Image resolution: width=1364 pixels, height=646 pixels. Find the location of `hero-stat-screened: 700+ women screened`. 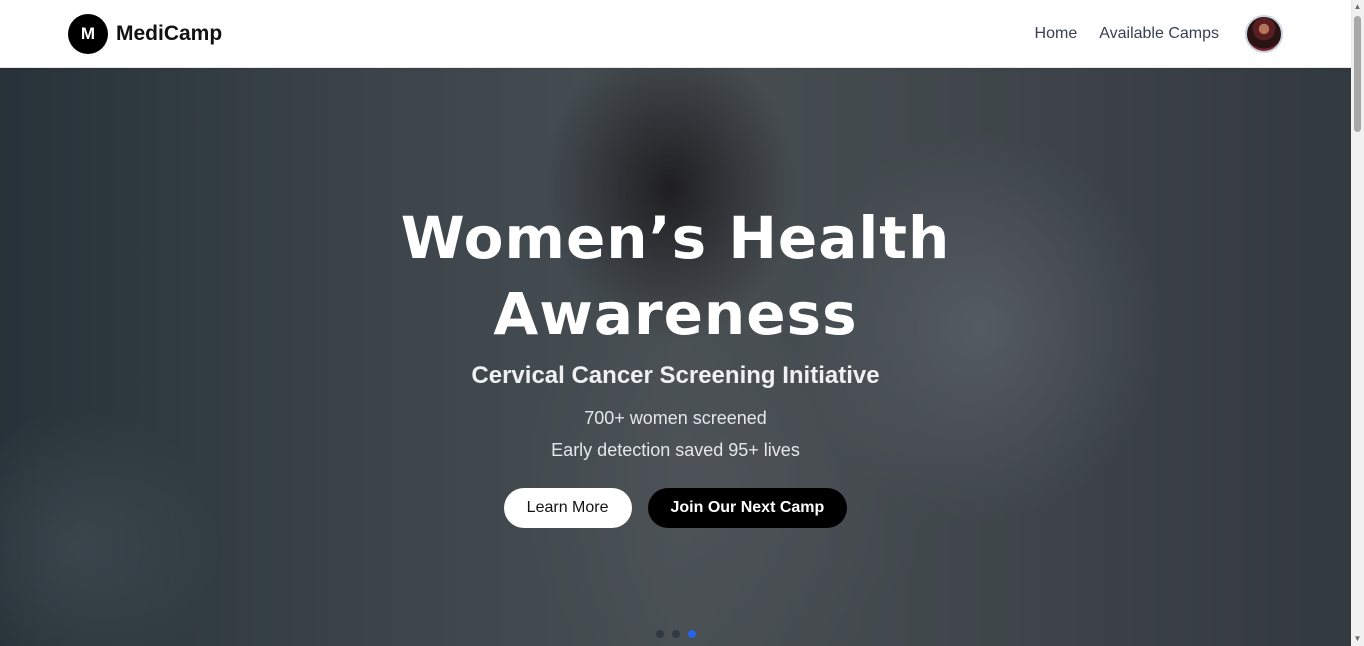

hero-stat-screened: 700+ women screened is located at coordinates (675, 418).